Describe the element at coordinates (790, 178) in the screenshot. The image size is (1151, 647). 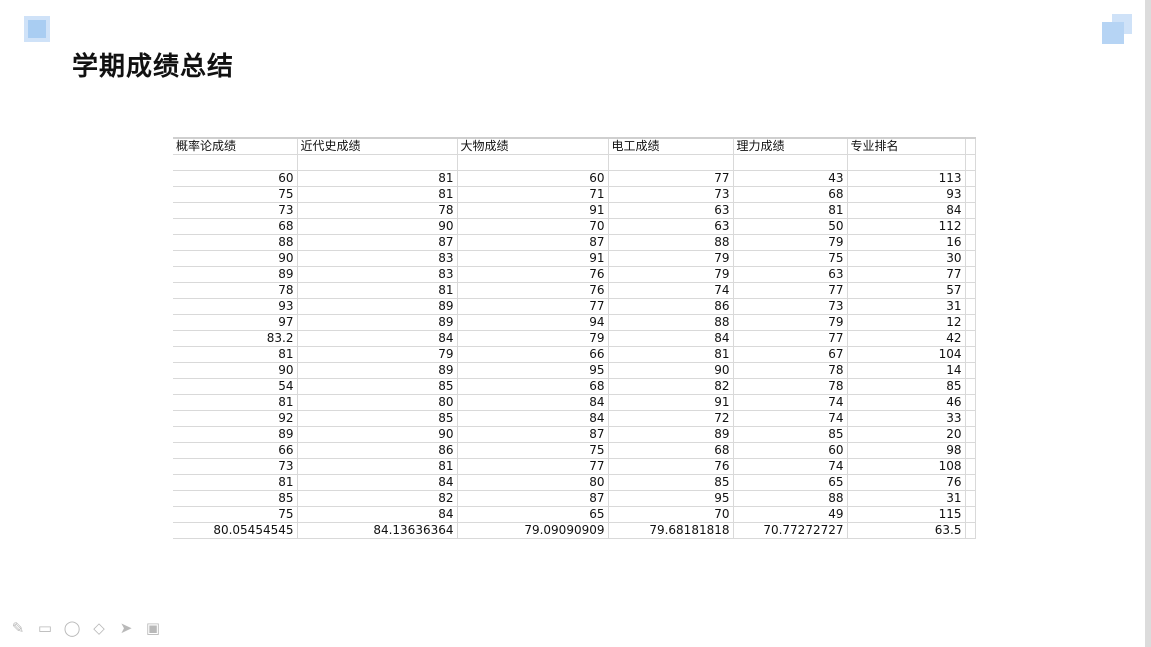
I see `table-cell: 43` at that location.